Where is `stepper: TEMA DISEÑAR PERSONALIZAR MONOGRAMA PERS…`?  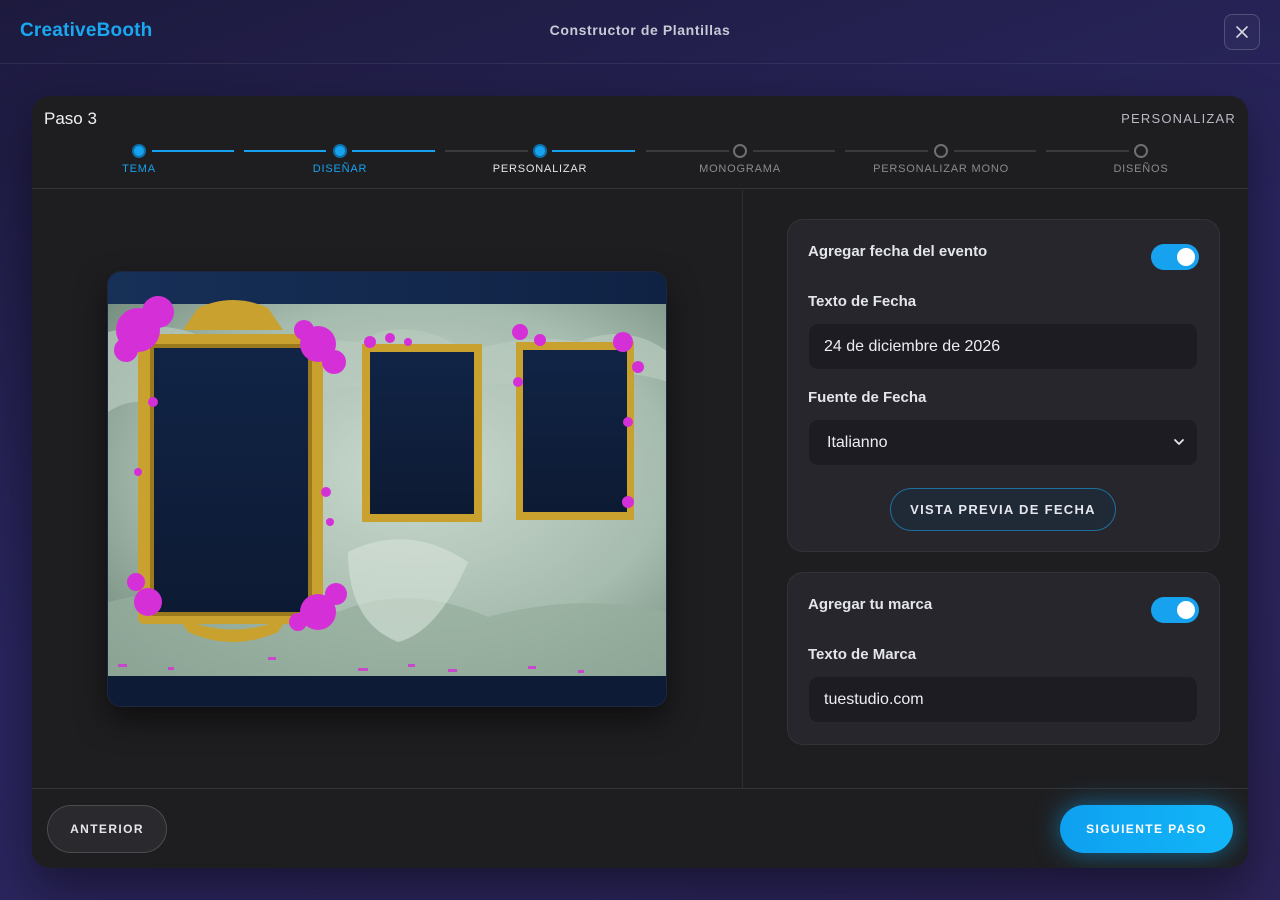 stepper: TEMA DISEÑAR PERSONALIZAR MONOGRAMA PERS… is located at coordinates (640, 142).